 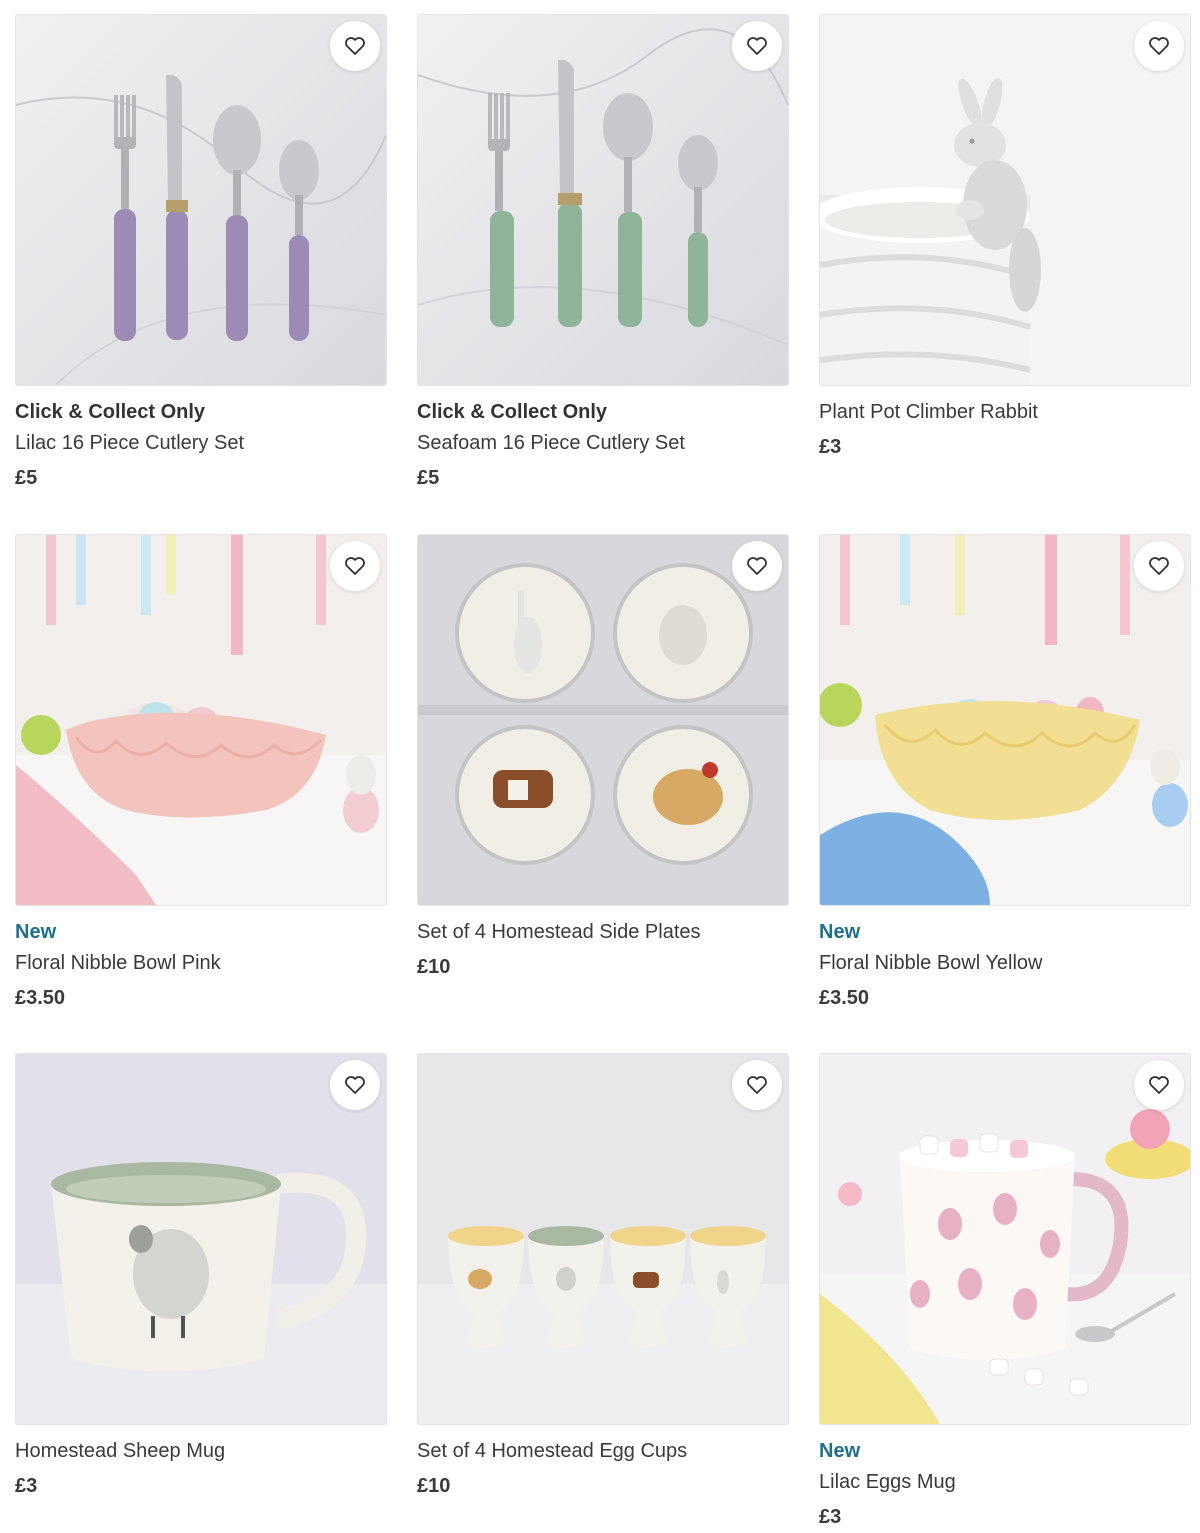 I want to click on side-plates-image, so click(x=603, y=720).